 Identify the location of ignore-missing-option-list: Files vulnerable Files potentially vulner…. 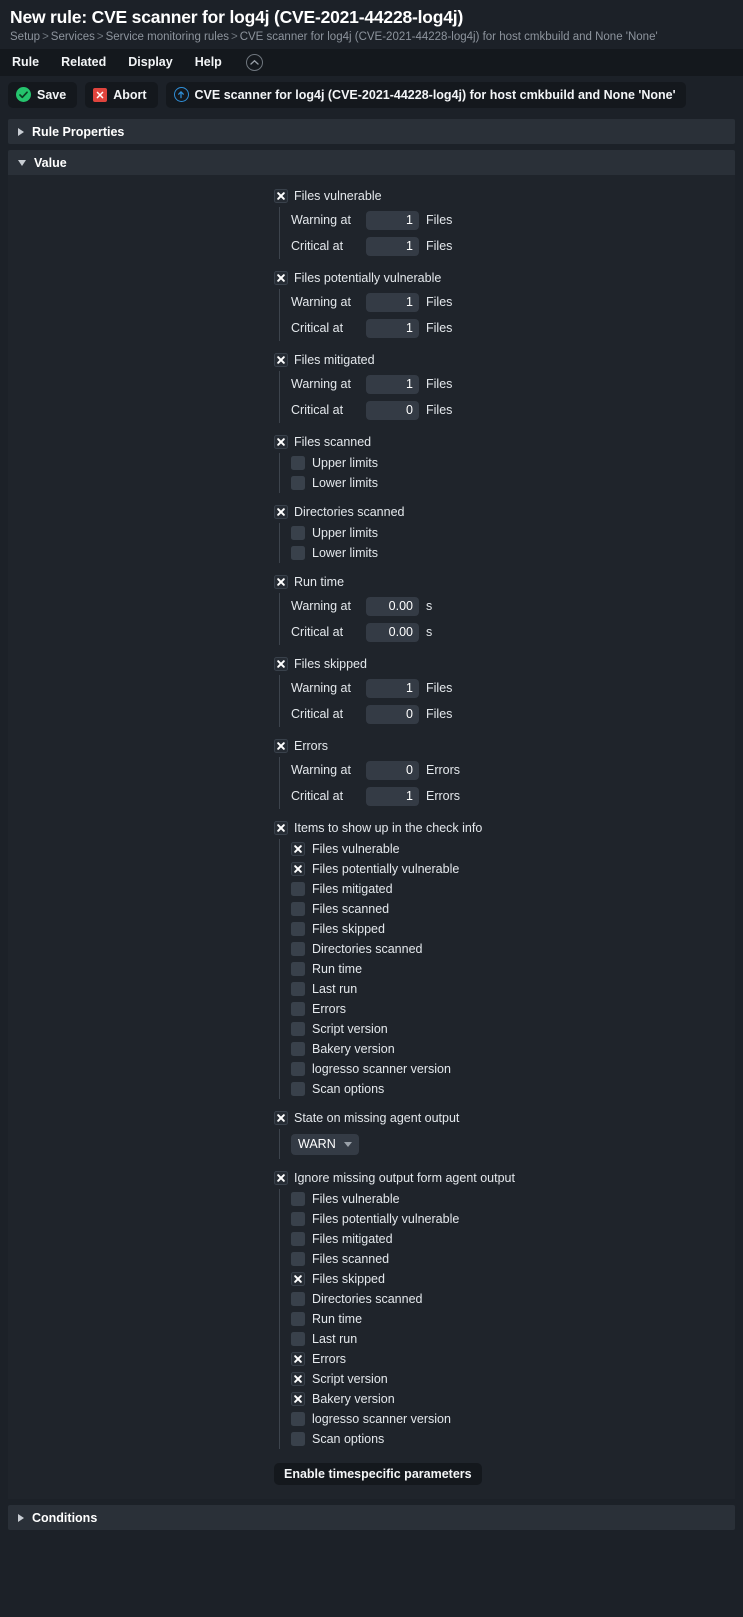
(507, 1319).